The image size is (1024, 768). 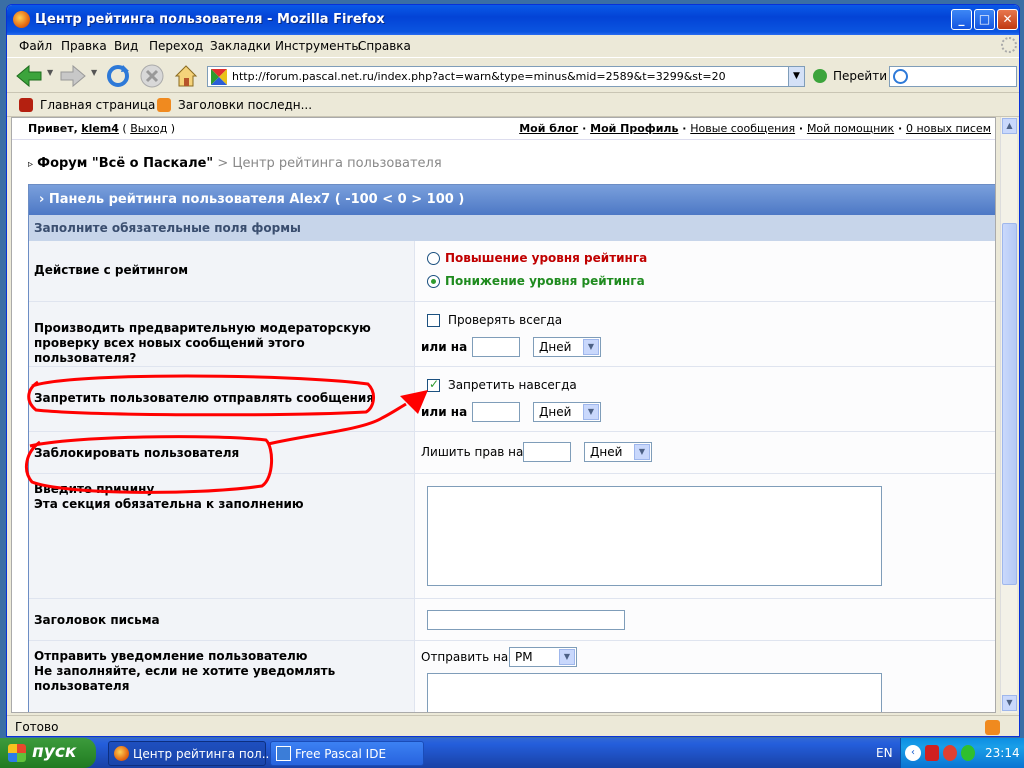 I want to click on annotation-arrowhead, so click(x=414, y=402).